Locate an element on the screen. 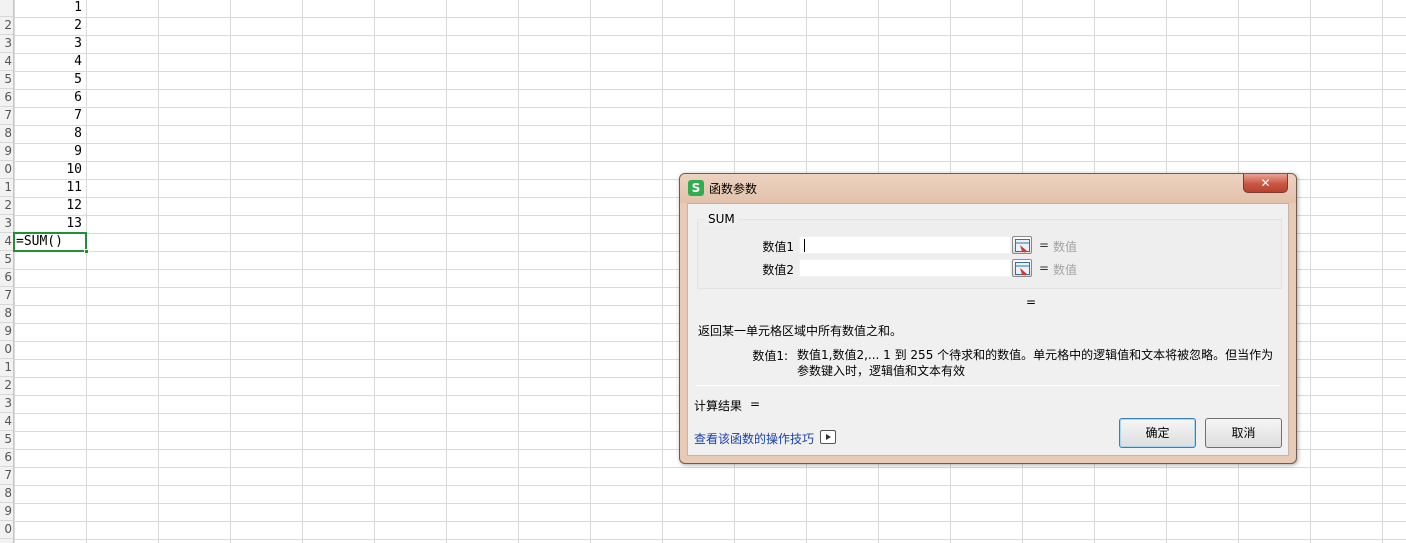 This screenshot has width=1406, height=543. arg1-equals: = is located at coordinates (1044, 245).